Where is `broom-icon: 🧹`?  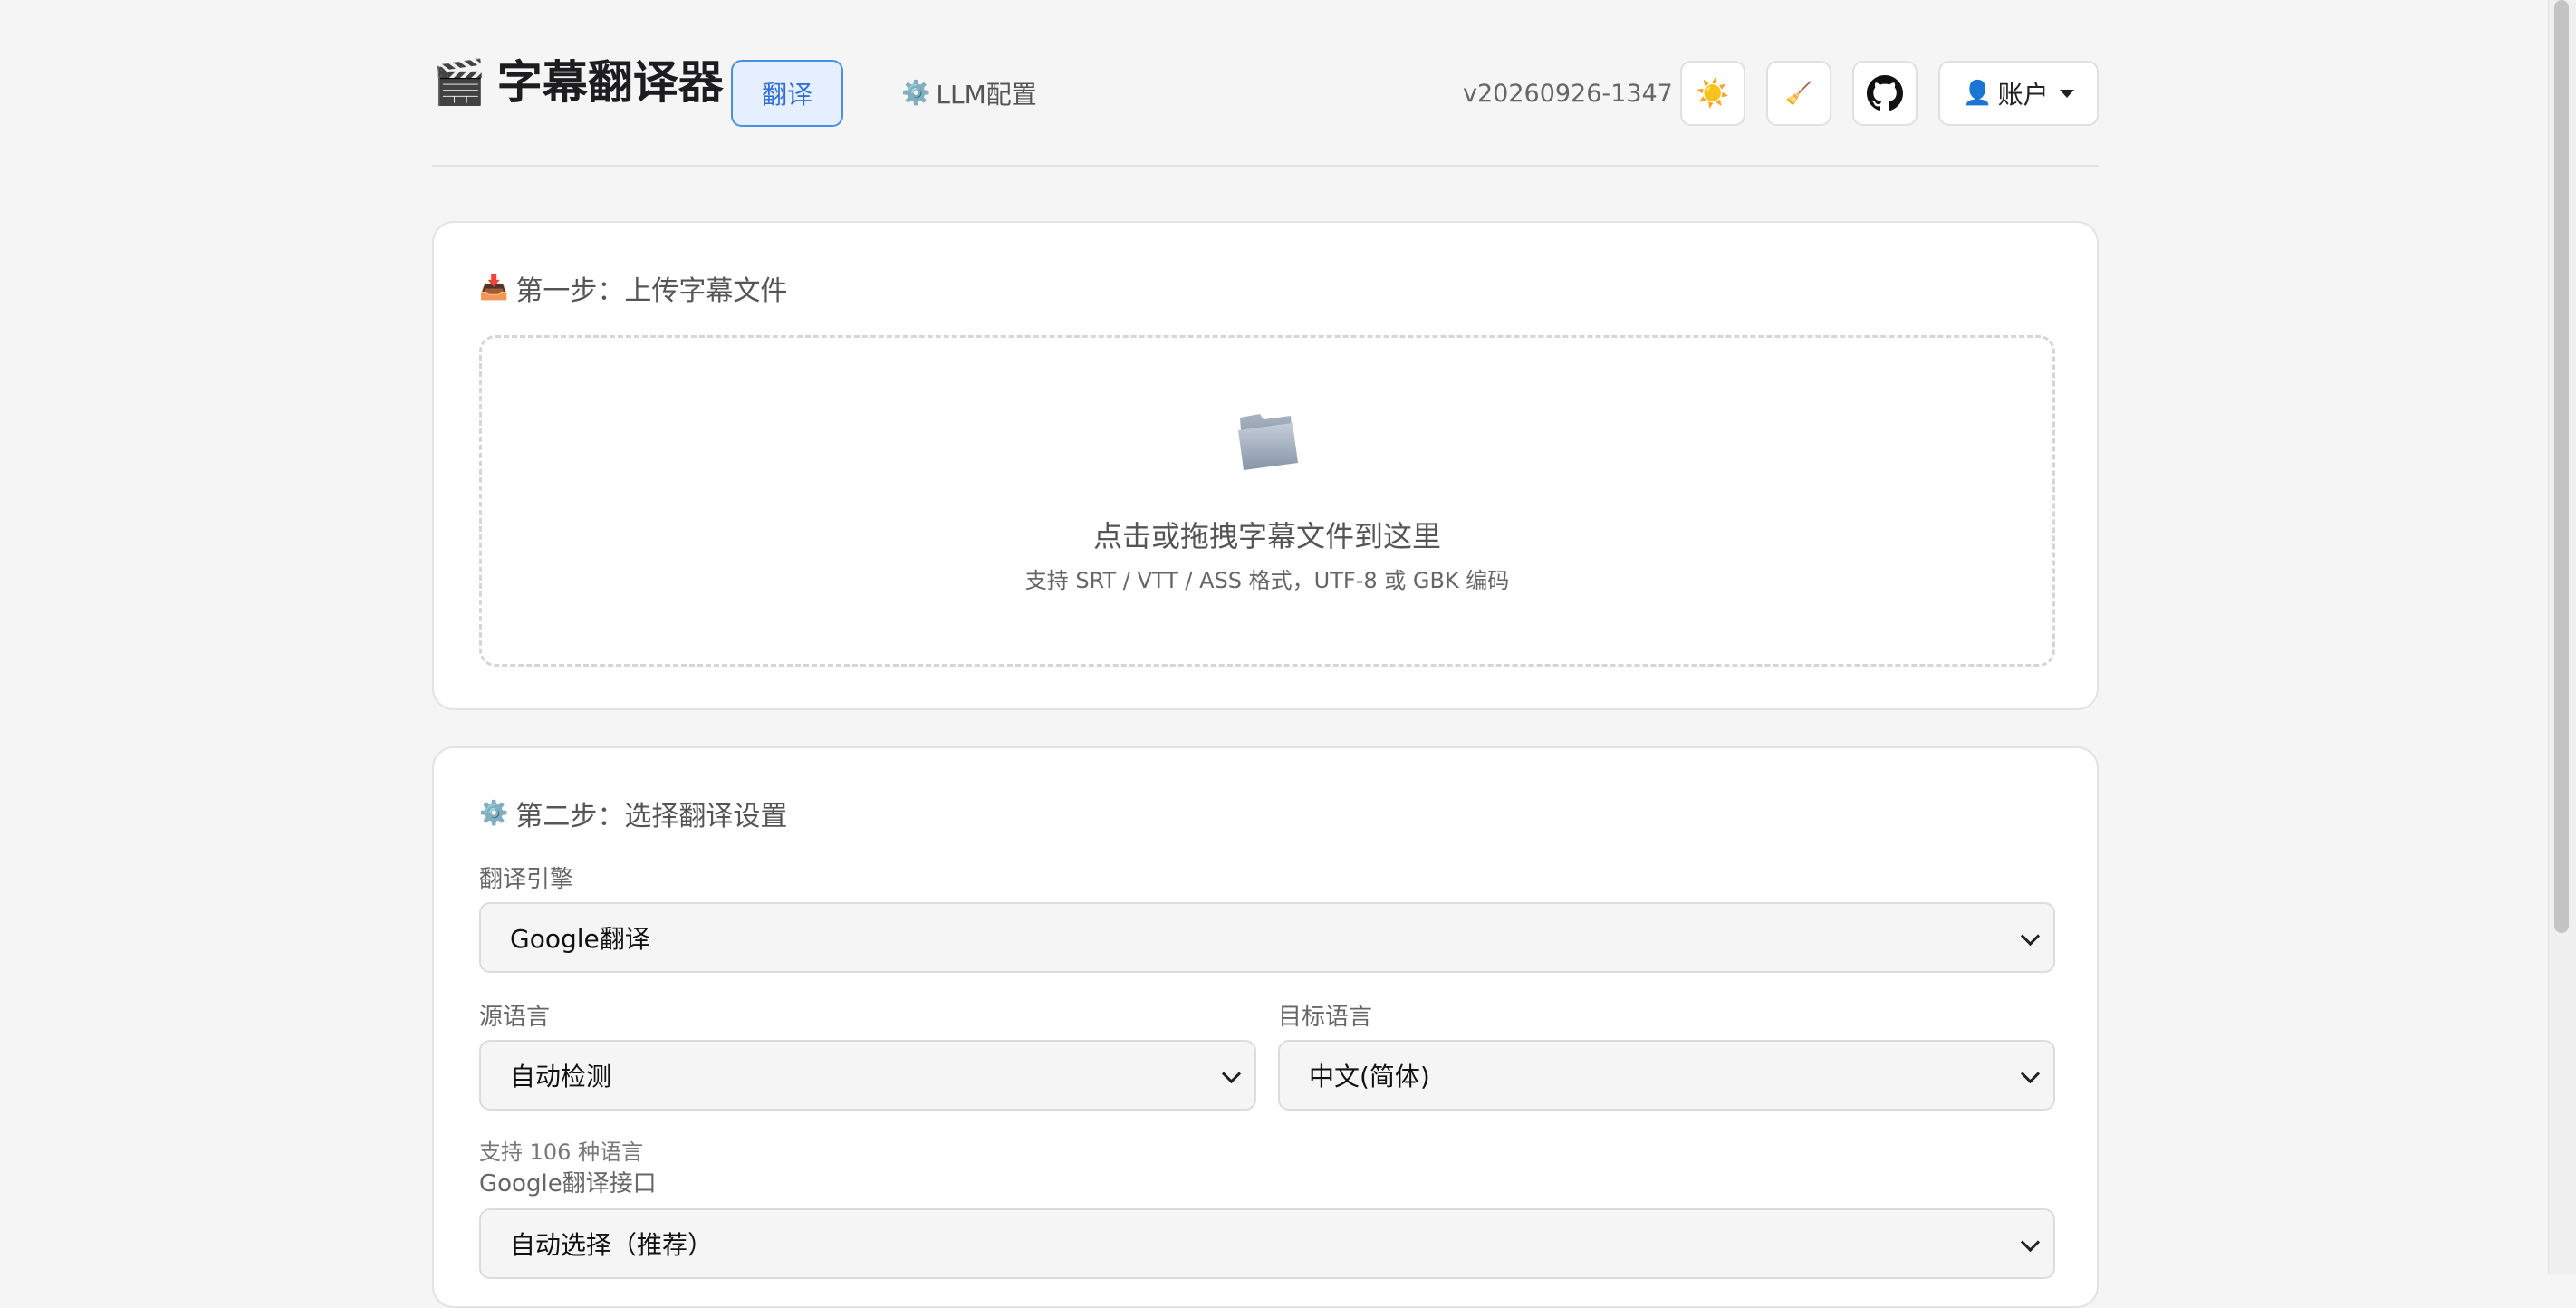 broom-icon: 🧹 is located at coordinates (1798, 93).